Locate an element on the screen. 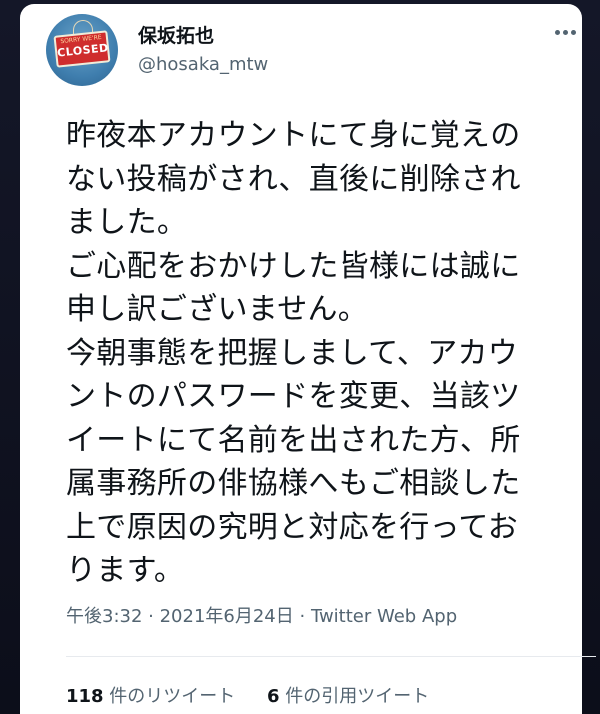 The height and width of the screenshot is (714, 600). tweet-text-line: 属事務所の俳協様へもご相談した is located at coordinates (293, 483).